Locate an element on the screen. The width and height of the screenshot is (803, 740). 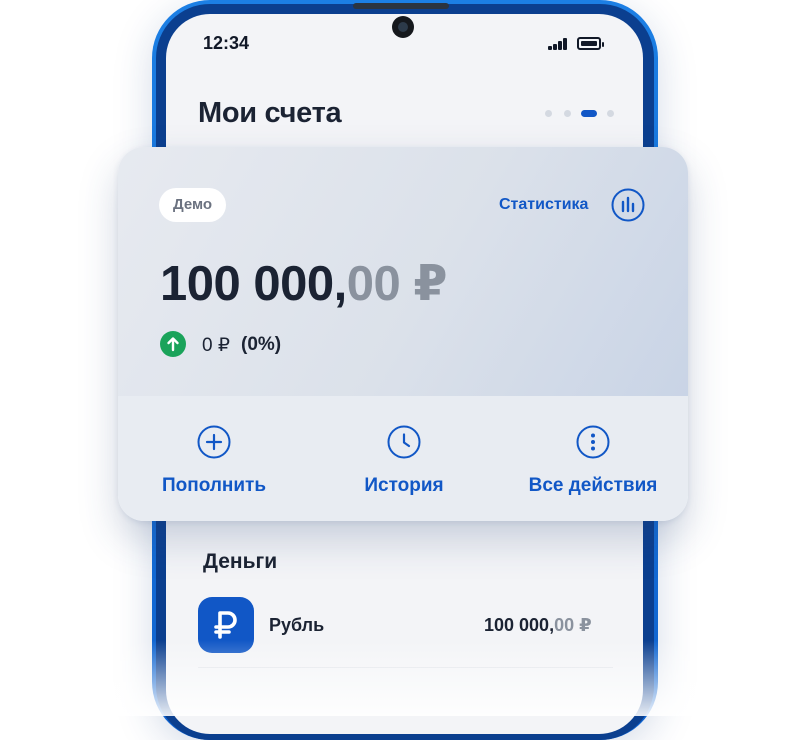
history-button: История is located at coordinates (404, 461).